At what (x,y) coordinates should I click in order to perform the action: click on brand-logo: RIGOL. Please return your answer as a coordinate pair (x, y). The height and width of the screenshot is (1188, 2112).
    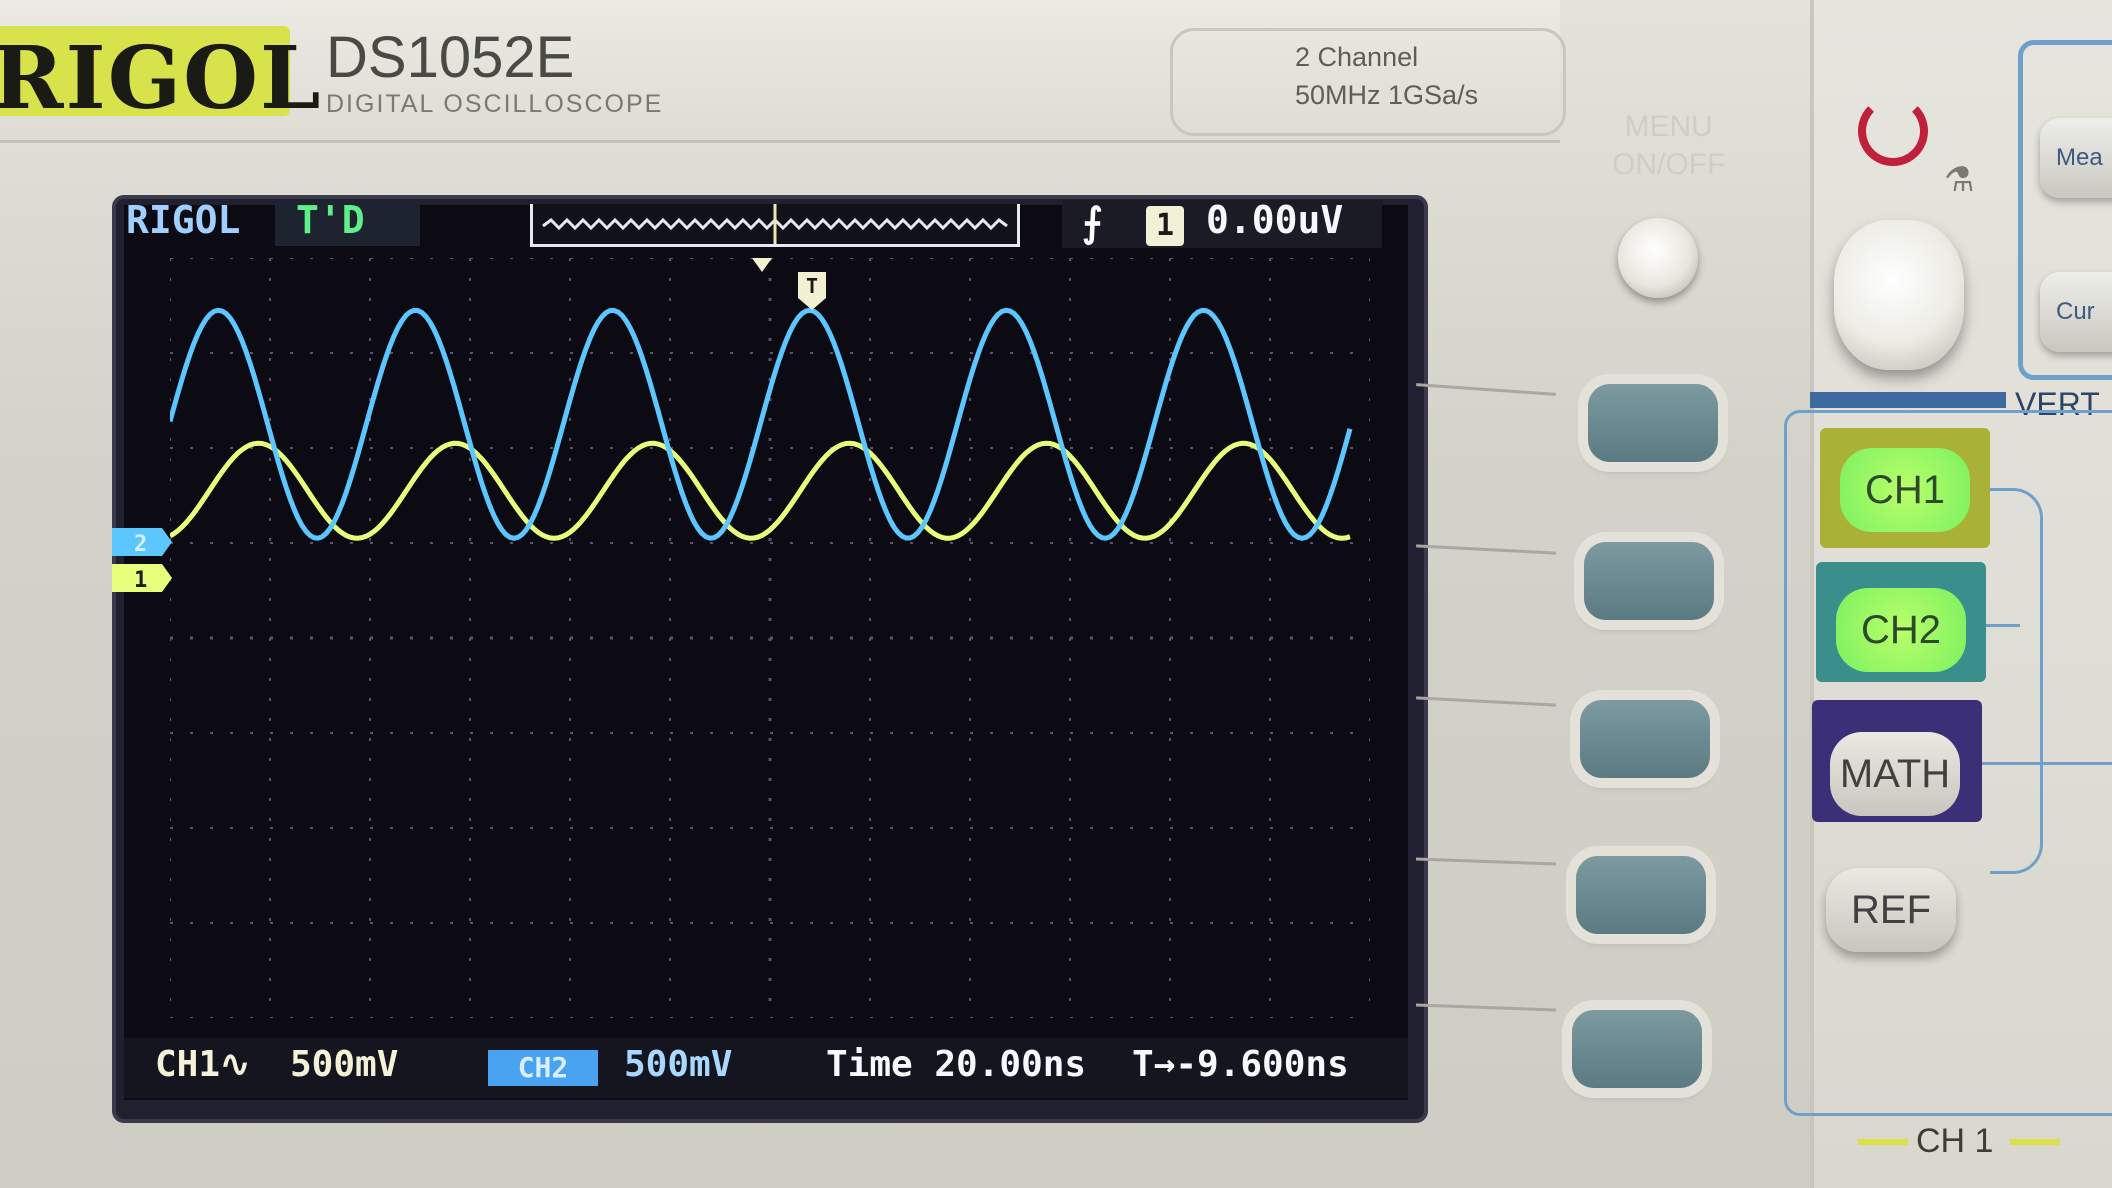
    Looking at the image, I should click on (161, 78).